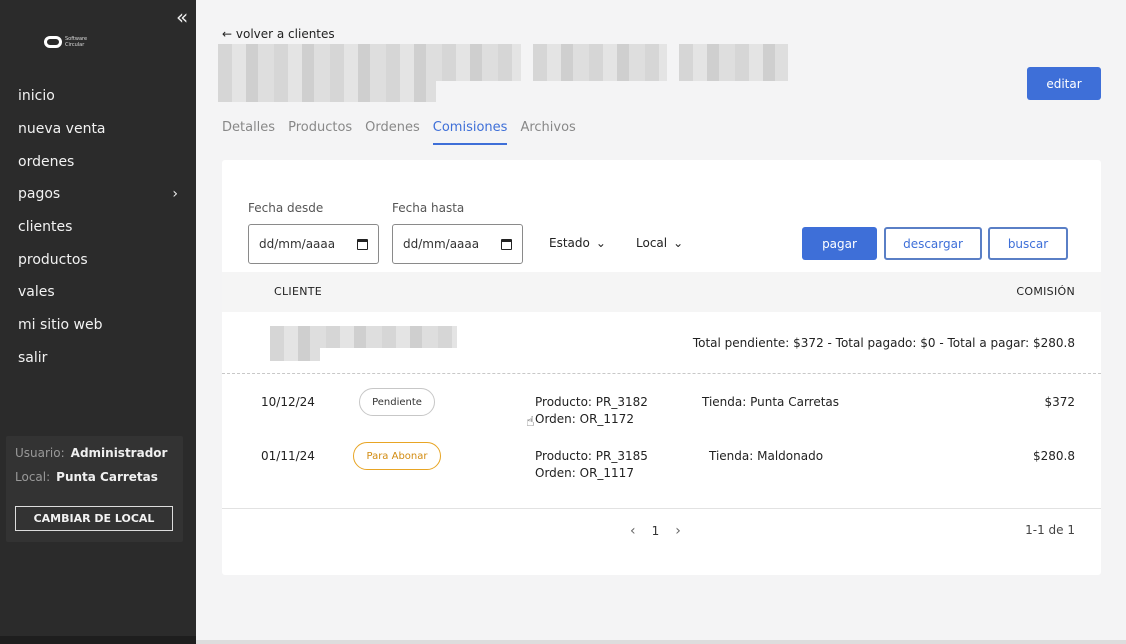  I want to click on collapse-sidebar-icon: «, so click(182, 17).